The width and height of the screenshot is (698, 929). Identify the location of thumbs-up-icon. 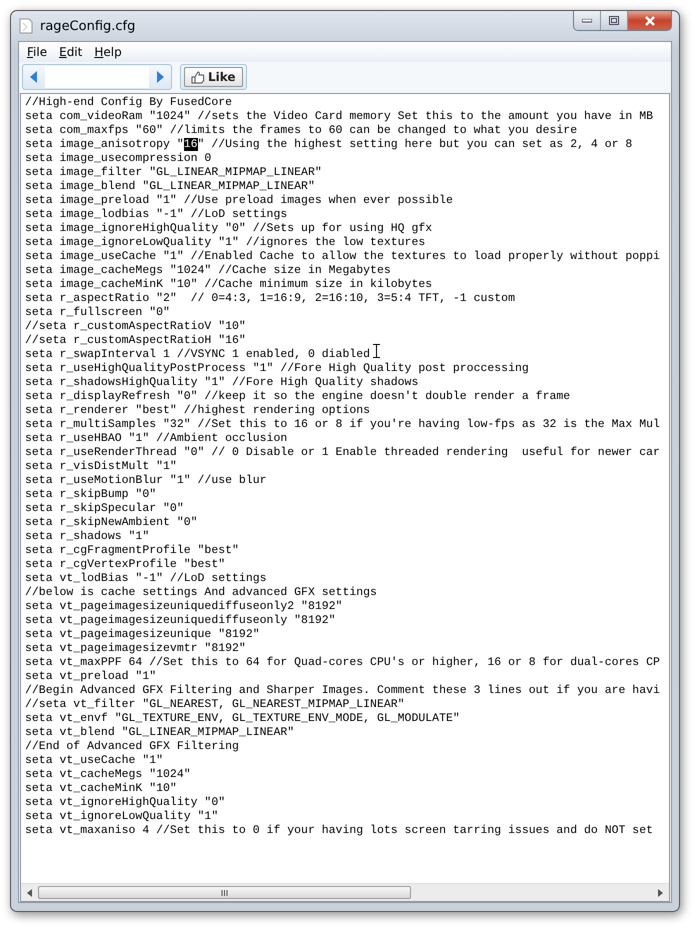
(198, 77).